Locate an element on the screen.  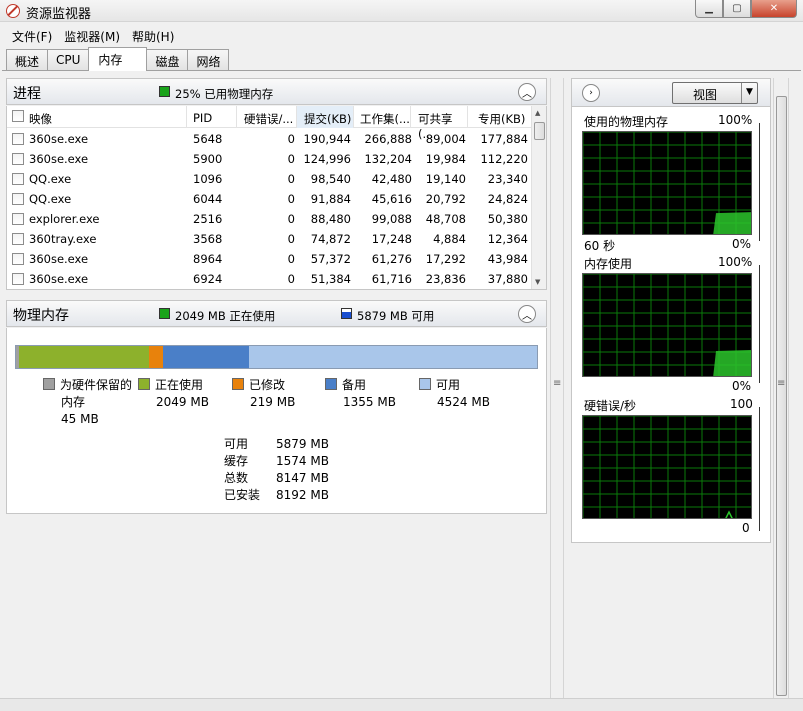
available-legend-icon is located at coordinates (346, 313).